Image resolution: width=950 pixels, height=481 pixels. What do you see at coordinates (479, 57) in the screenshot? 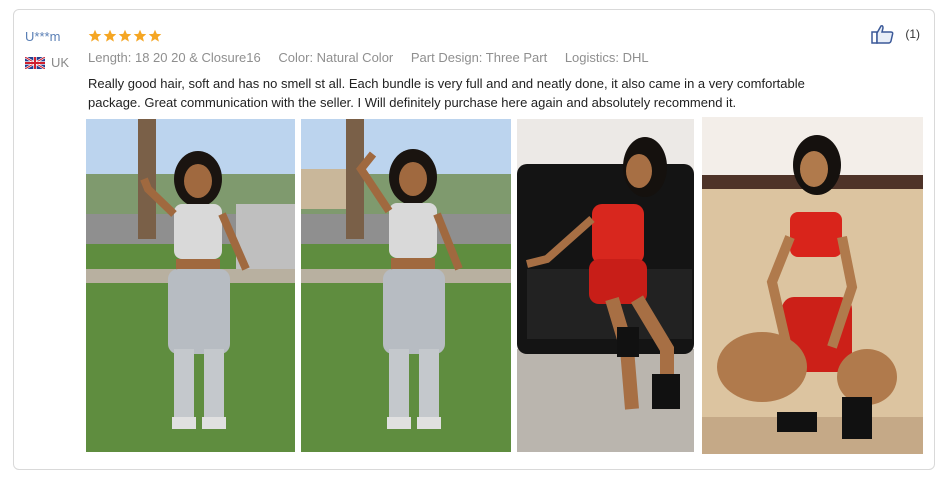
I see `meta-part-design: Part Design: Three Part` at bounding box center [479, 57].